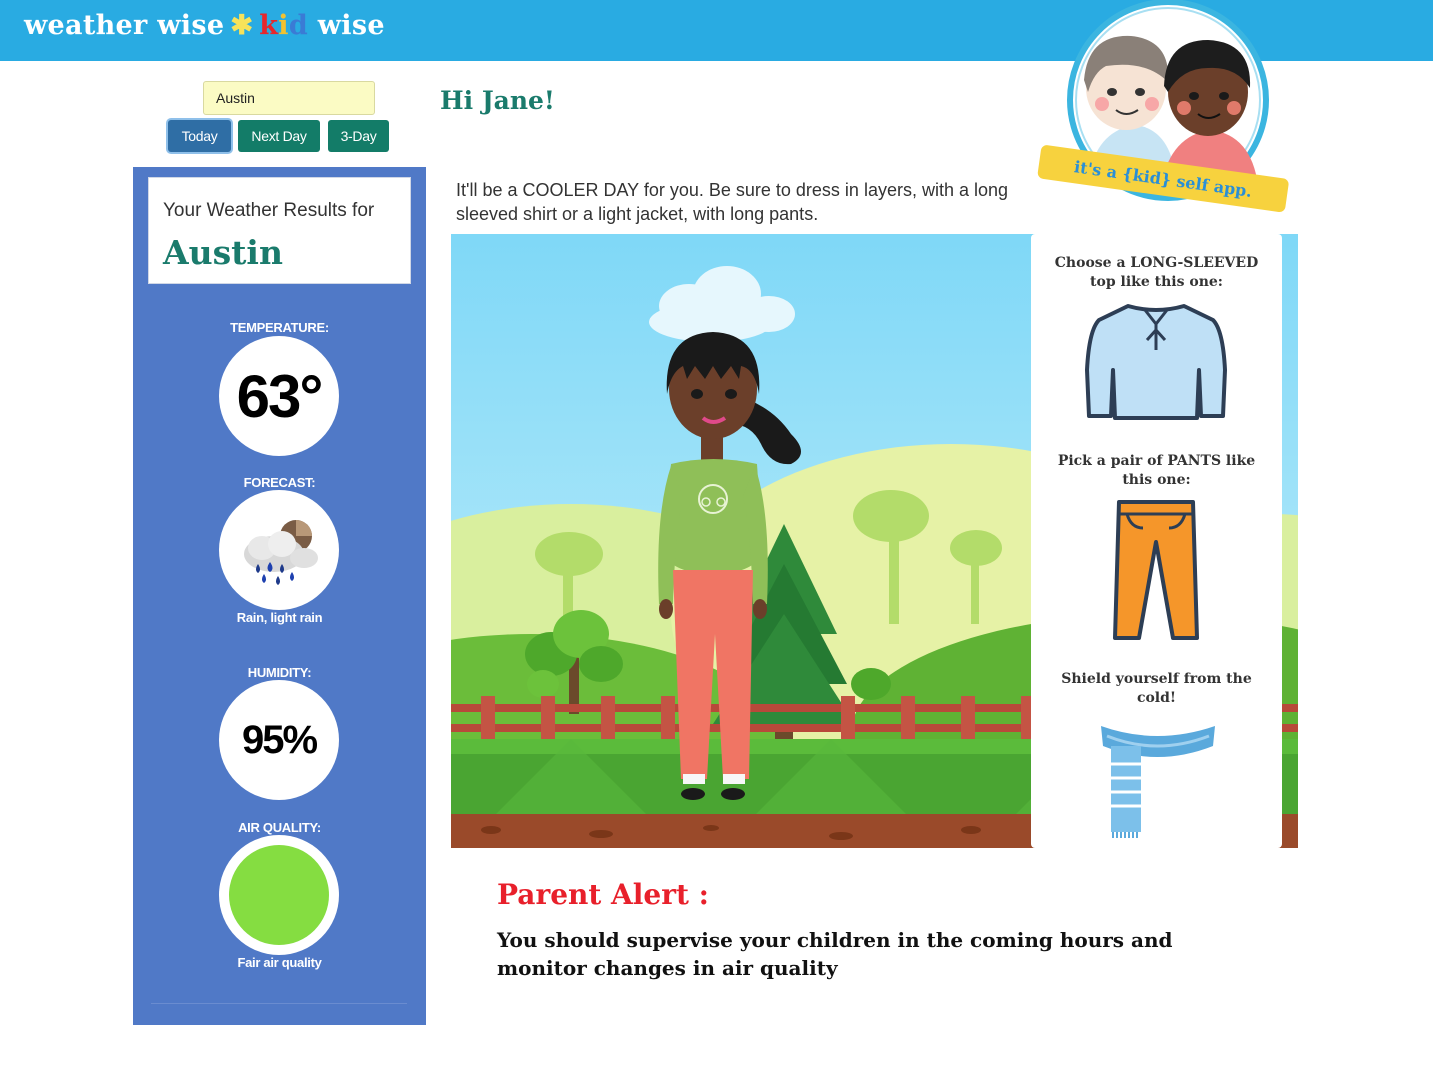 Image resolution: width=1433 pixels, height=1085 pixels. What do you see at coordinates (358, 136) in the screenshot?
I see `three-day-button: 3-Day` at bounding box center [358, 136].